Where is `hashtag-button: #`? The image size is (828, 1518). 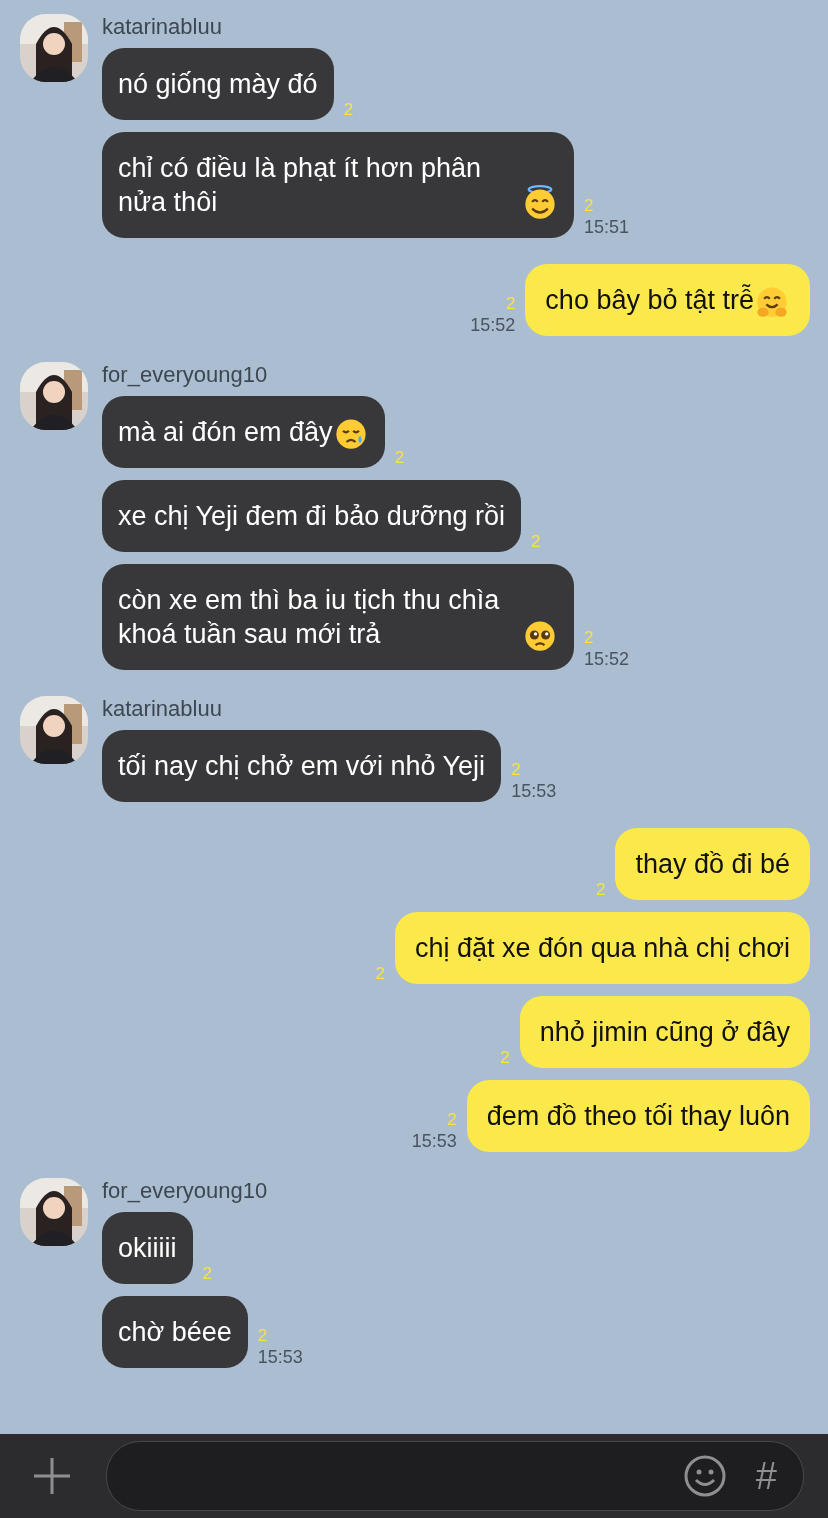 hashtag-button: # is located at coordinates (766, 1476).